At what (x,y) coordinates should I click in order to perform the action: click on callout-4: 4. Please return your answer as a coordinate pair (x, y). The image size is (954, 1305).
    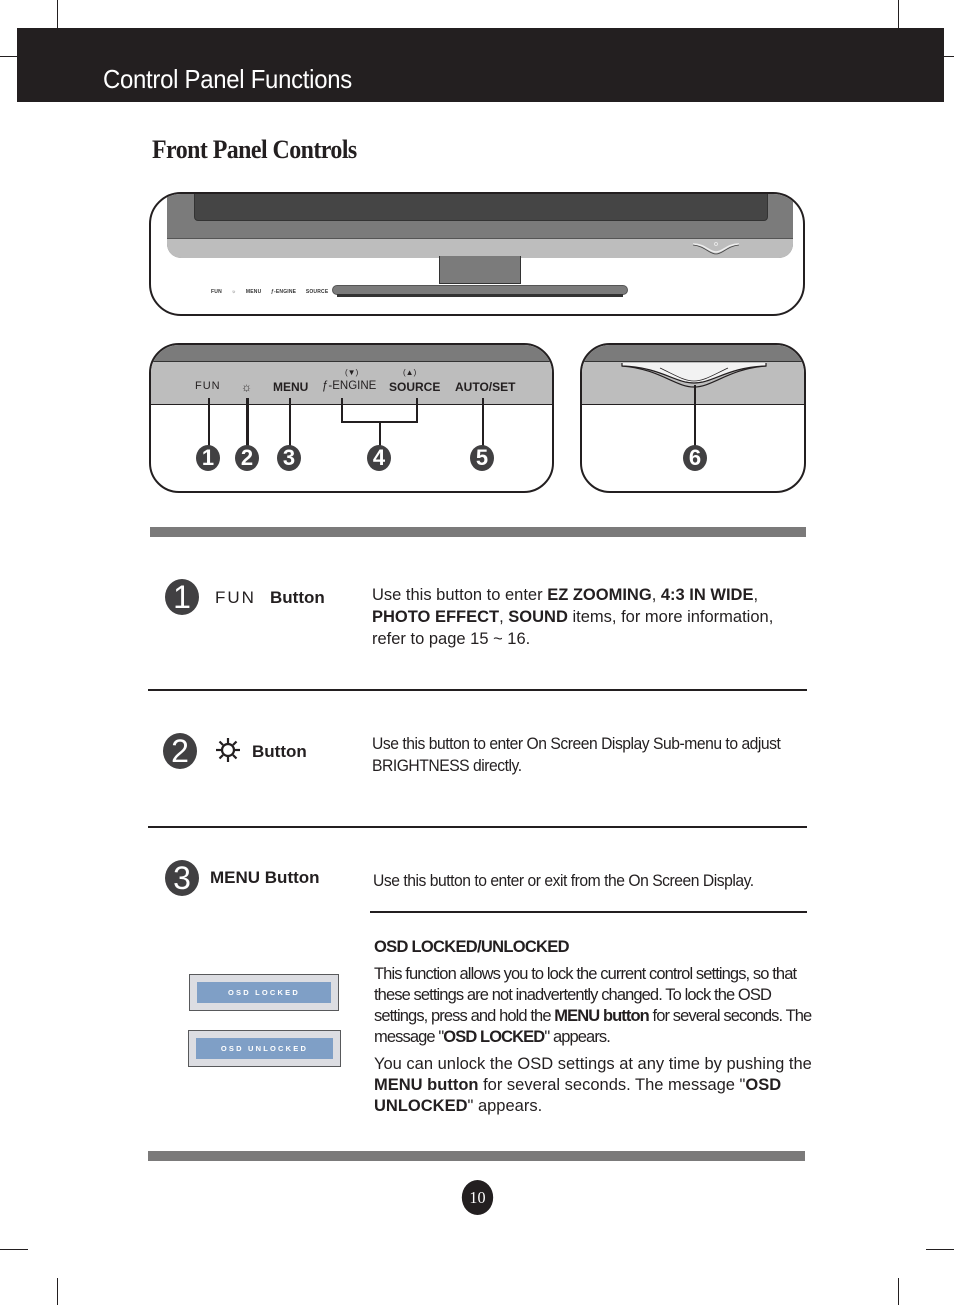
    Looking at the image, I should click on (379, 458).